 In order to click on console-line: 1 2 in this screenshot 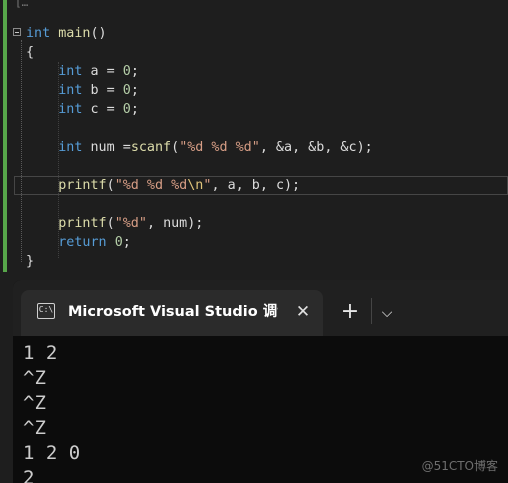, I will do `click(40, 353)`.